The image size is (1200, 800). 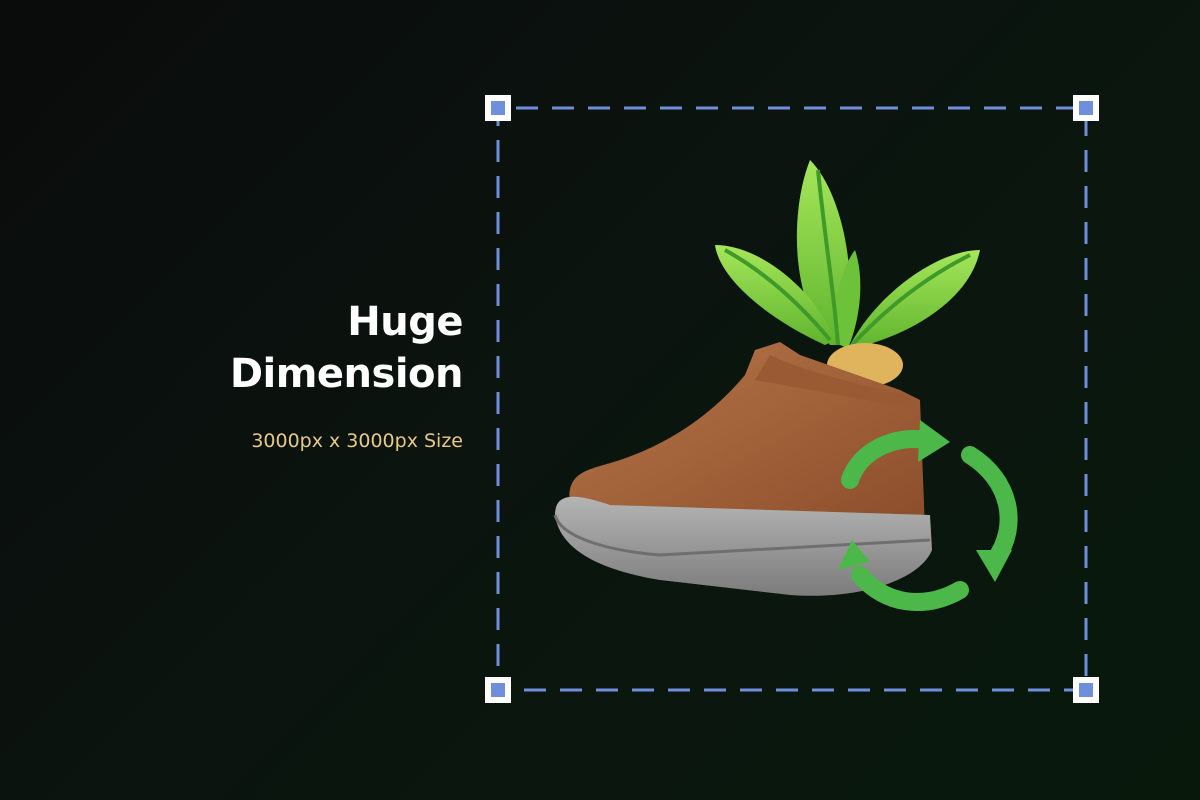 I want to click on size-subtitle: 3000px x 3000px Size, so click(x=357, y=441).